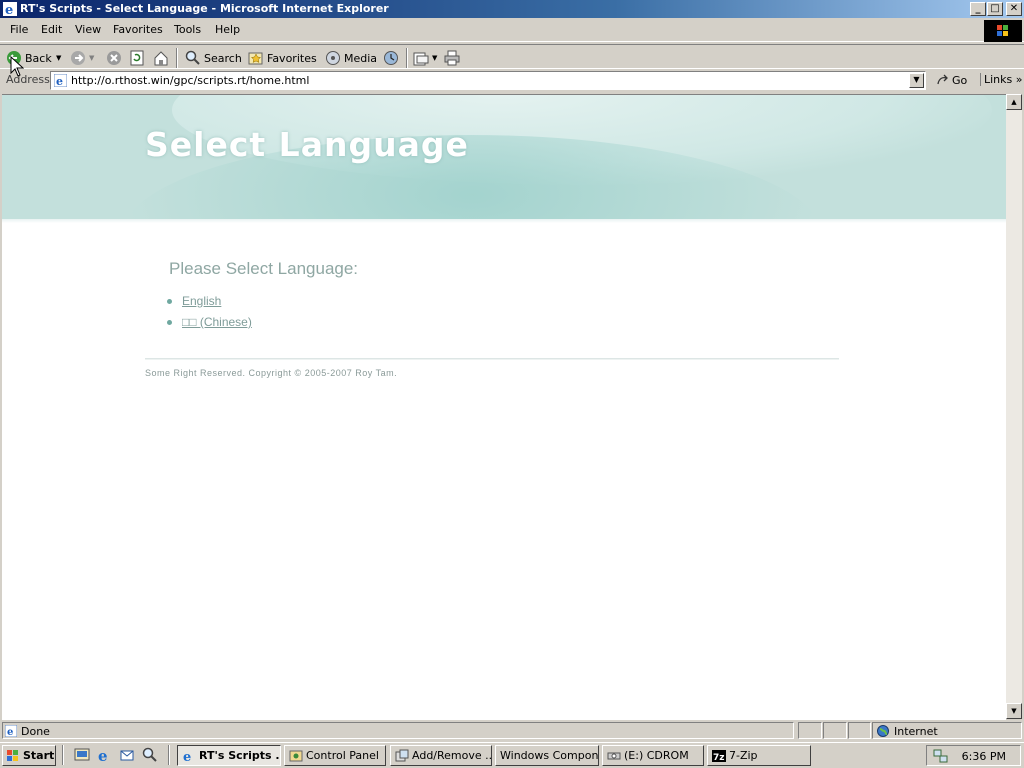  Describe the element at coordinates (282, 58) in the screenshot. I see `favorites-button: Favorites` at that location.